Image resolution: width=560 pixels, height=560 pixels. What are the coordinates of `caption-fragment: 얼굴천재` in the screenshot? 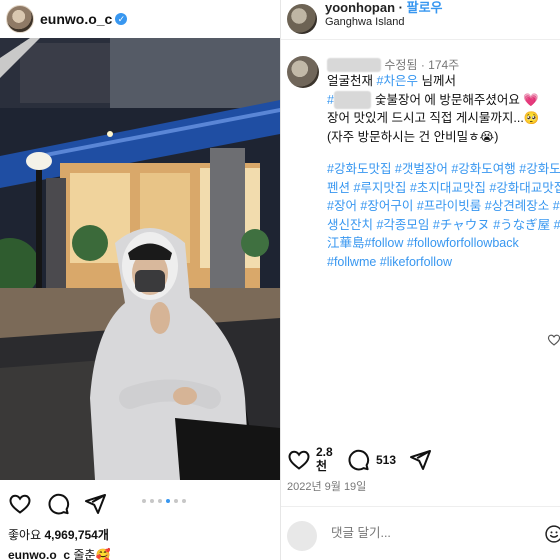 It's located at (350, 81).